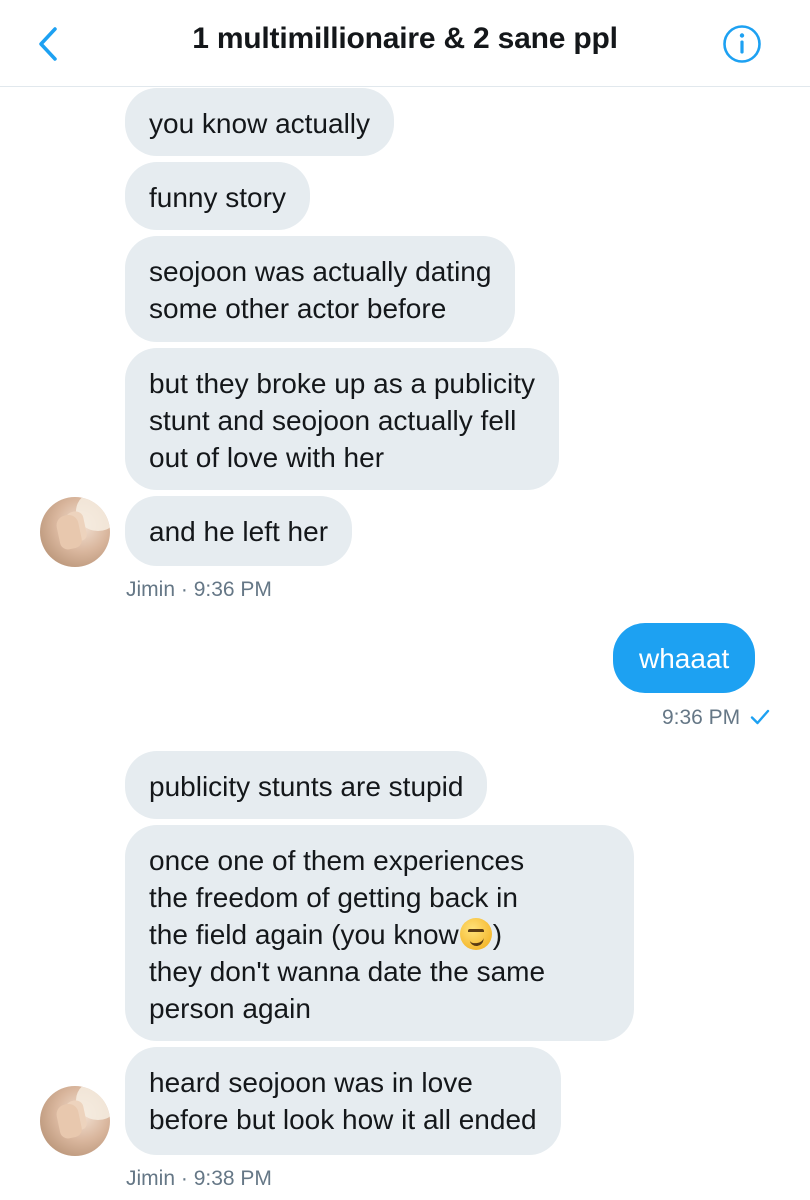 The height and width of the screenshot is (1200, 810). What do you see at coordinates (239, 531) in the screenshot?
I see `incoming-message-bubble: and he left her` at bounding box center [239, 531].